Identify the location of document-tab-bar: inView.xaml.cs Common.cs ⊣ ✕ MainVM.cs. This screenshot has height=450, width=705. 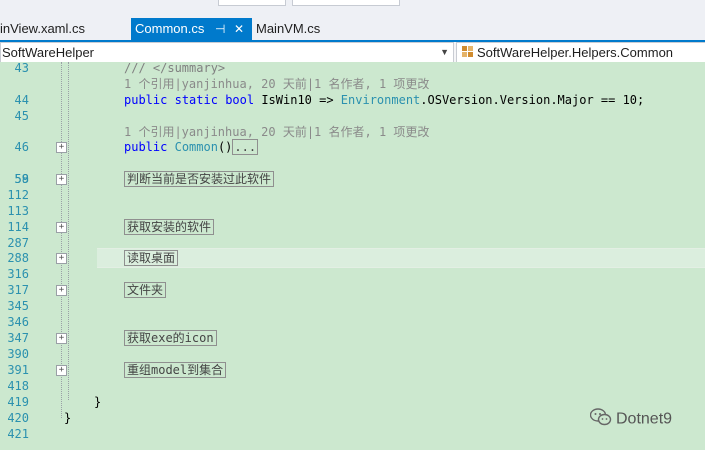
(352, 23).